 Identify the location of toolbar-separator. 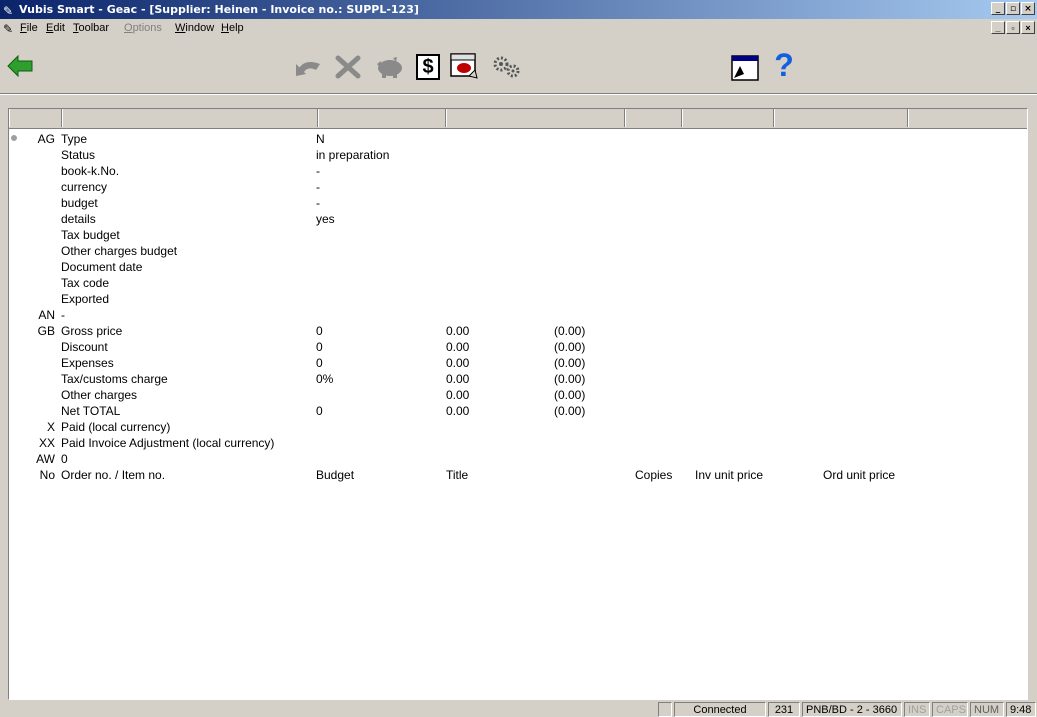
(518, 94).